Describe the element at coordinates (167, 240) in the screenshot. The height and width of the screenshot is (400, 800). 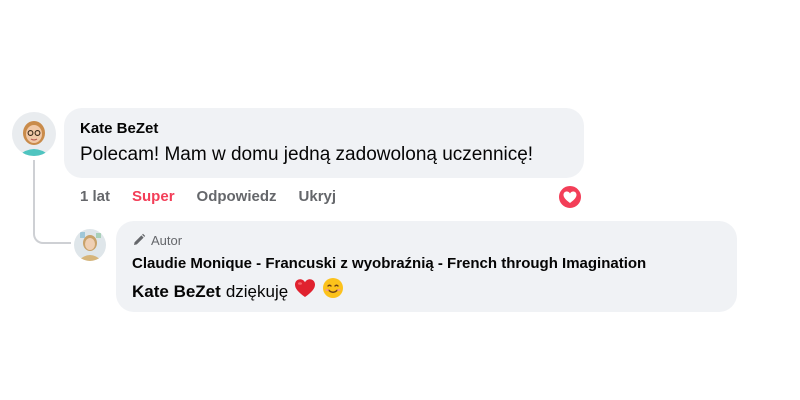
I see `author-badge-label: Autor` at that location.